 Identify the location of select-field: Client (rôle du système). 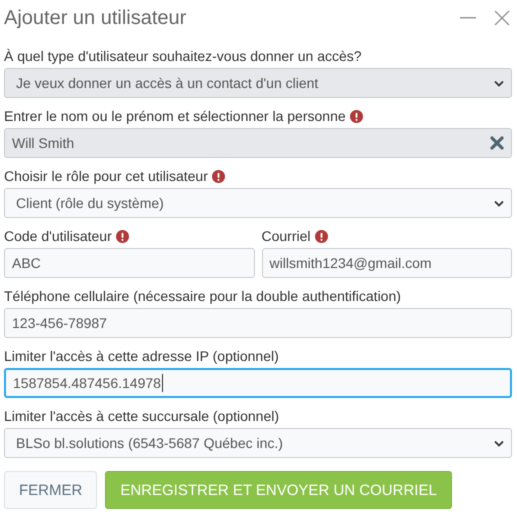
(258, 203).